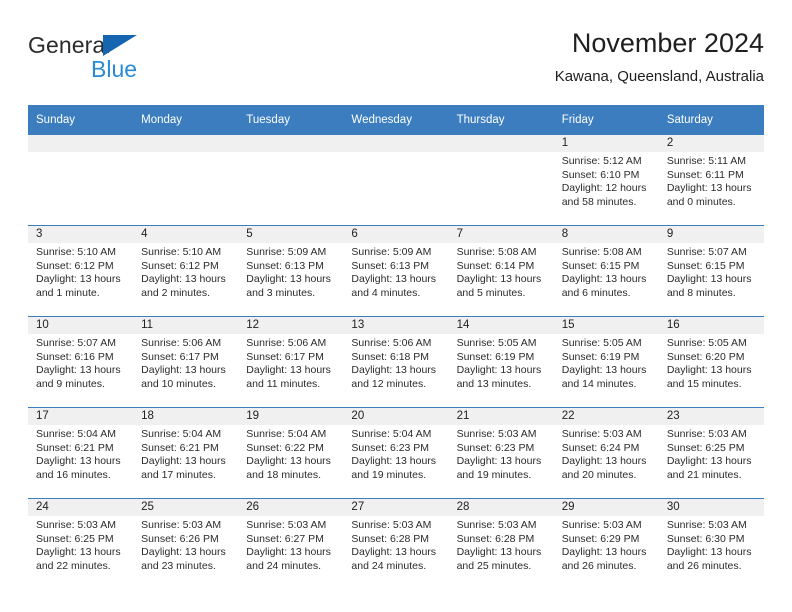 The height and width of the screenshot is (612, 792). Describe the element at coordinates (501, 416) in the screenshot. I see `day-number: 21` at that location.